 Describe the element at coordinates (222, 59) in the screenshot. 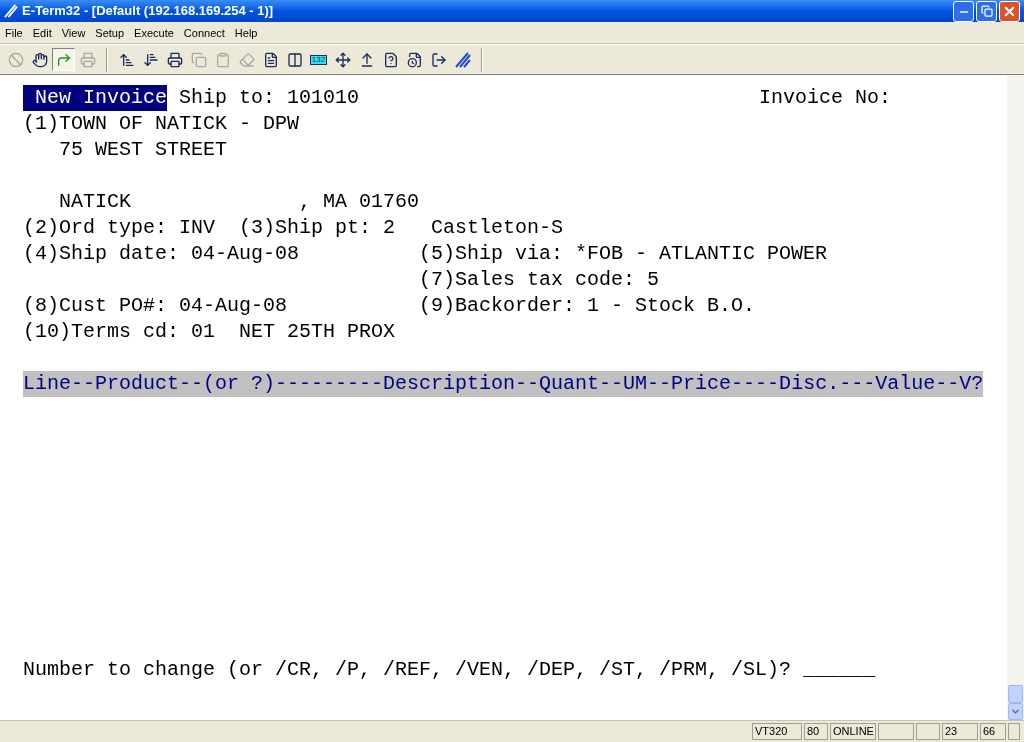

I see `clipboard-icon` at that location.